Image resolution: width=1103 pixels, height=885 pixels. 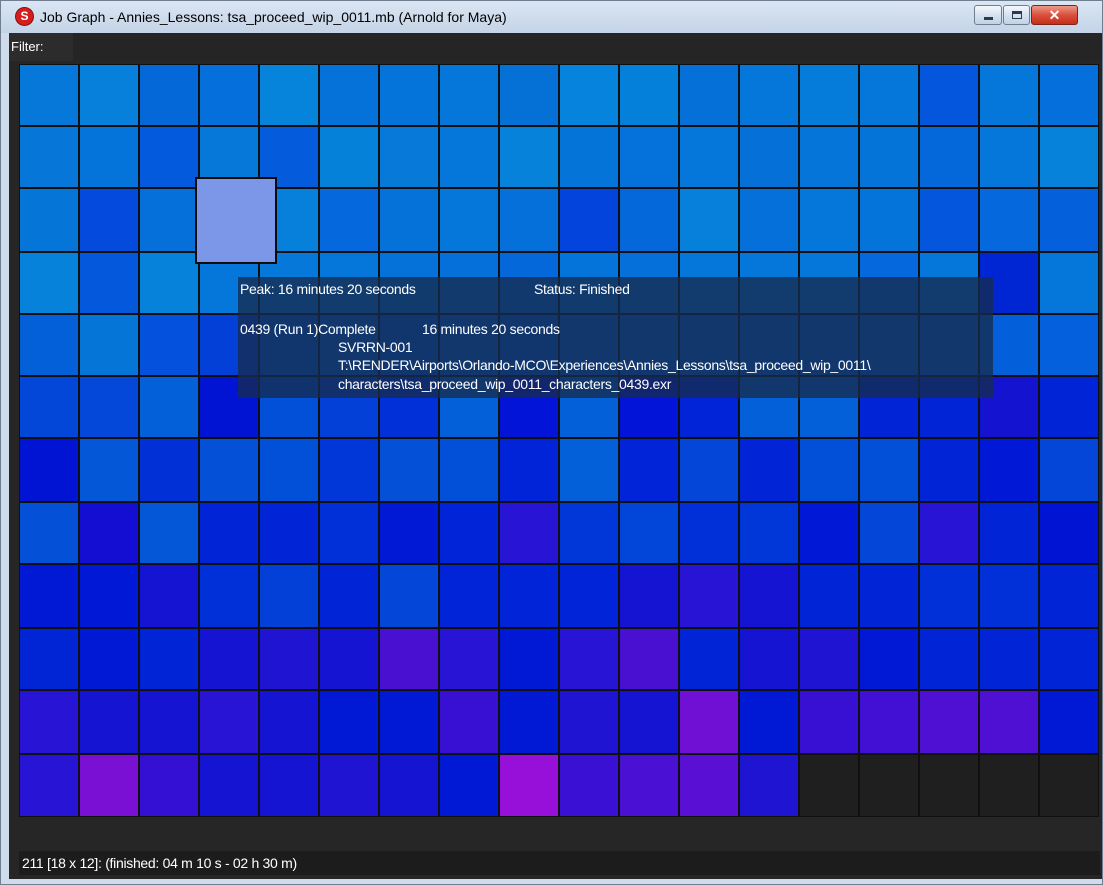 What do you see at coordinates (587, 47) in the screenshot?
I see `filter-input` at bounding box center [587, 47].